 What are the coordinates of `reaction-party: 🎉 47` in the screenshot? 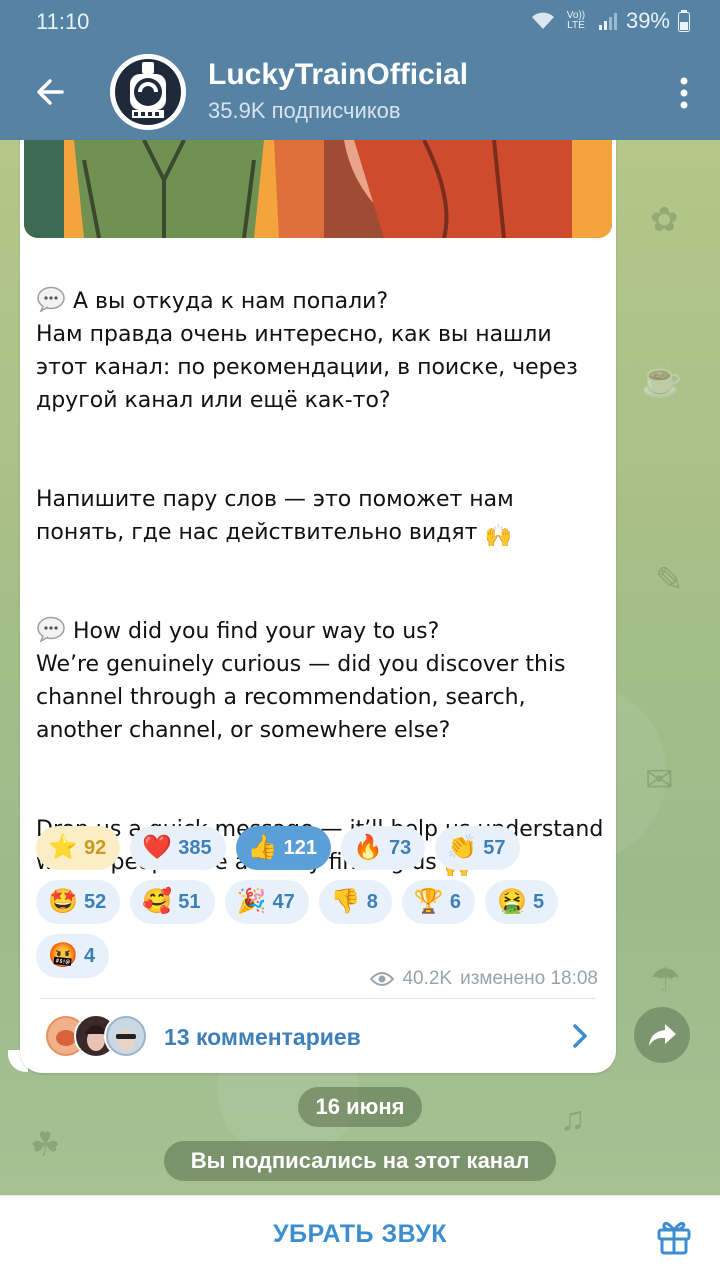 It's located at (266, 902).